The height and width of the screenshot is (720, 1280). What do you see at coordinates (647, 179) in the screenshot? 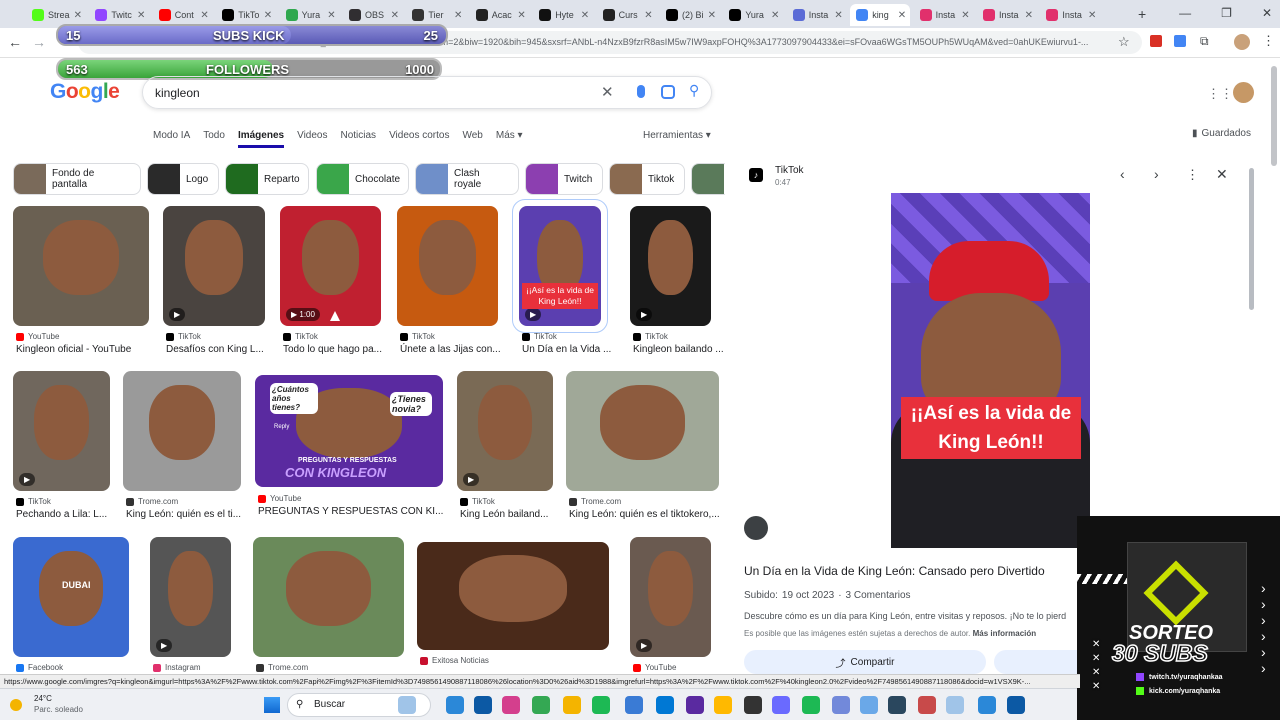
I see `related-chip: Tiktok` at bounding box center [647, 179].